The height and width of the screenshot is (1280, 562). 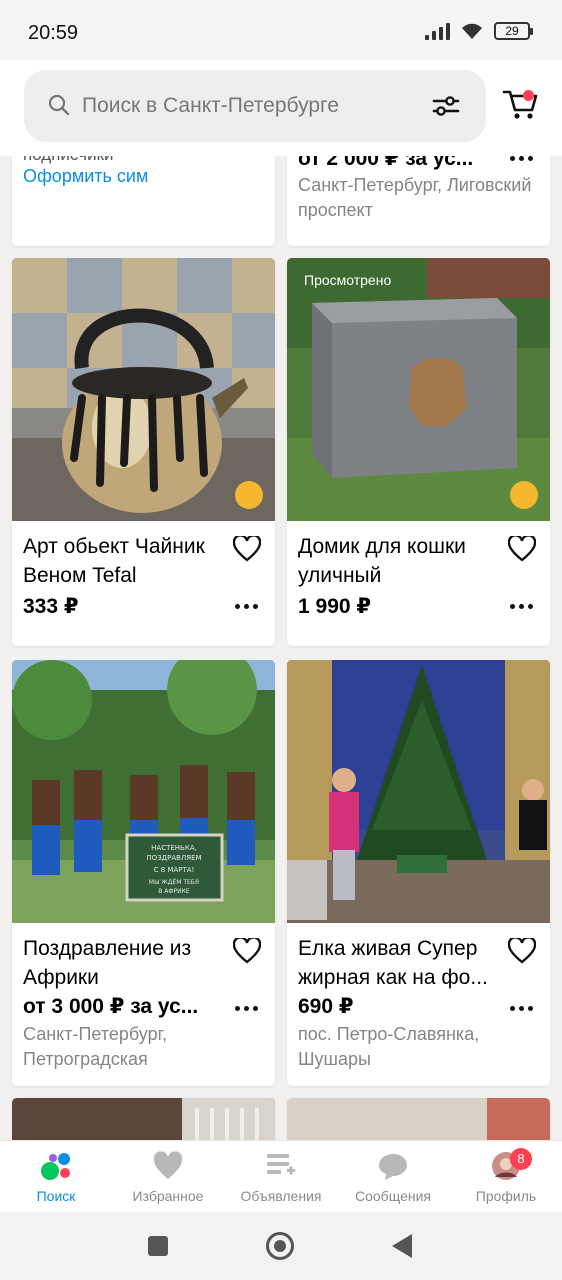 What do you see at coordinates (174, 891) in the screenshot?
I see `svg-text: В АФРИКЕ` at bounding box center [174, 891].